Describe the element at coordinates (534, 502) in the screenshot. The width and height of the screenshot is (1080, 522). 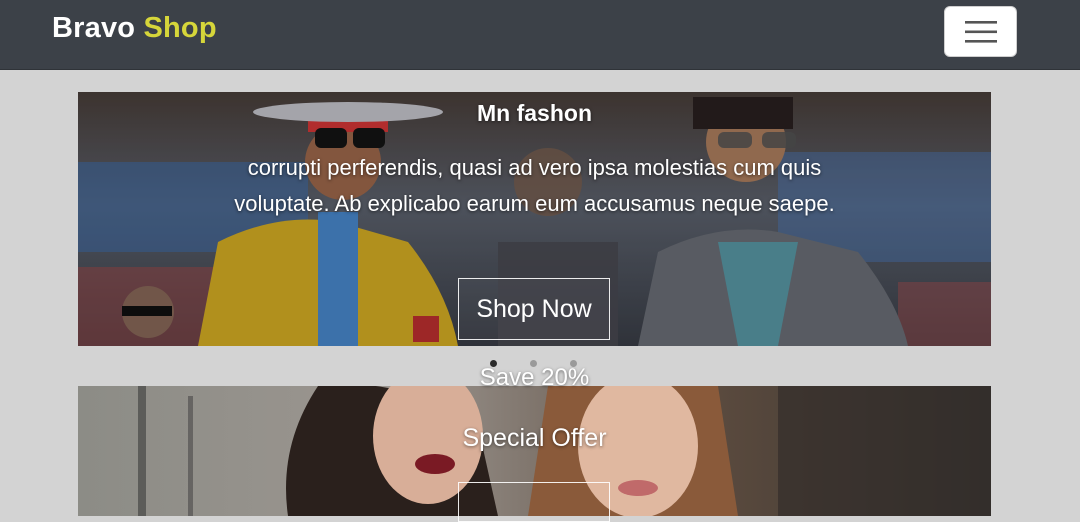
I see `promo-shop-button` at that location.